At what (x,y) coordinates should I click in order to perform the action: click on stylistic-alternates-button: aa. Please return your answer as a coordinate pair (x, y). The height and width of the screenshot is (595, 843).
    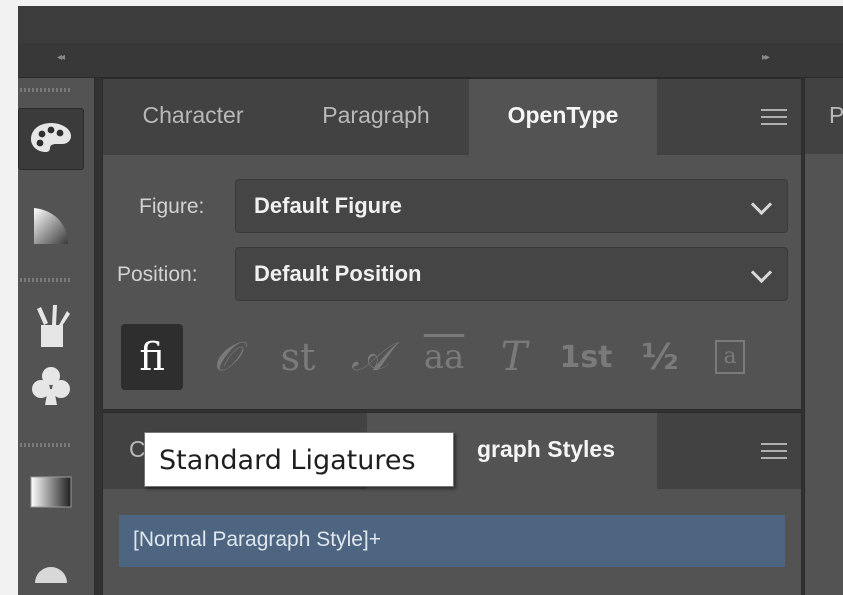
    Looking at the image, I should click on (444, 357).